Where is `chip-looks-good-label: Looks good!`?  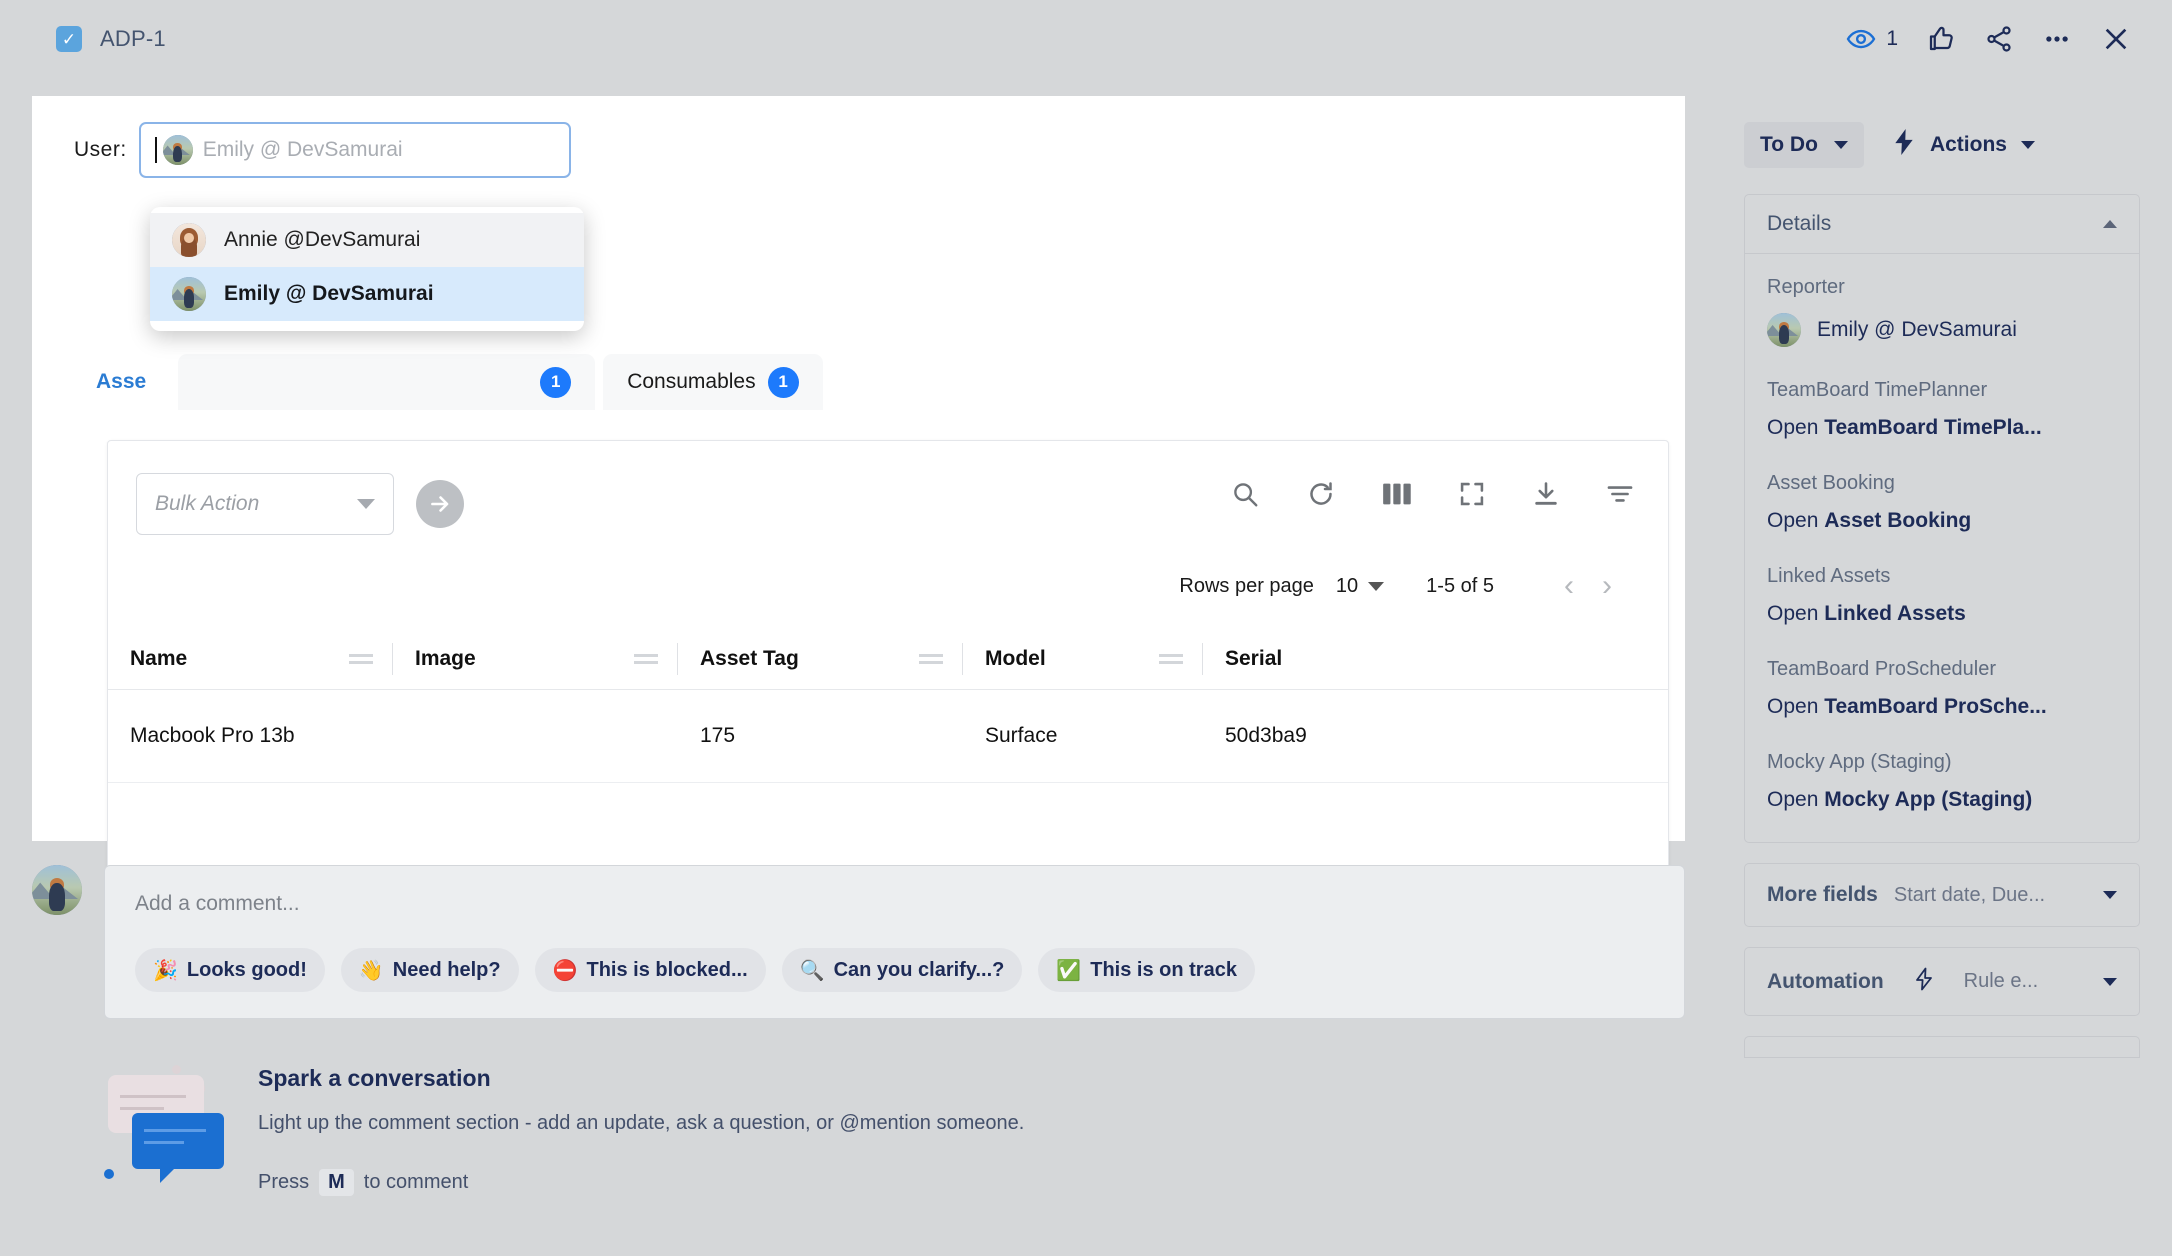 chip-looks-good-label: Looks good! is located at coordinates (246, 969).